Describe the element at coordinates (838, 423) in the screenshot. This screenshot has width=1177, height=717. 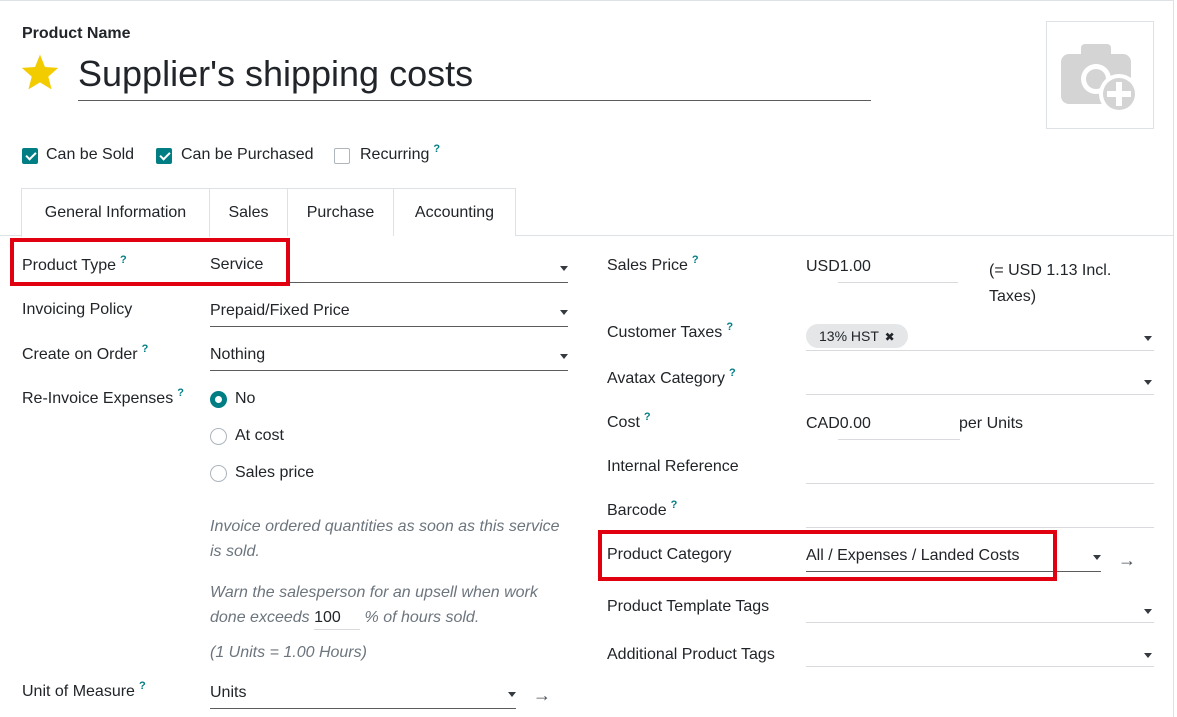
I see `cost-value: CAD0.00` at that location.